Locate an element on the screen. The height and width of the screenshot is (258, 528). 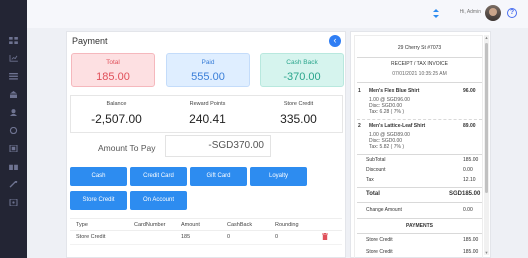
item-tax: Tax: 6.28 ( 7% ) is located at coordinates (387, 112).